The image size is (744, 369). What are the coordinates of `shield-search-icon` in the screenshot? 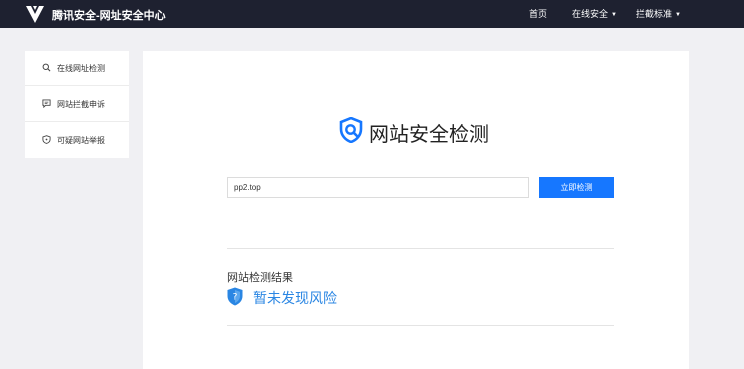 It's located at (351, 130).